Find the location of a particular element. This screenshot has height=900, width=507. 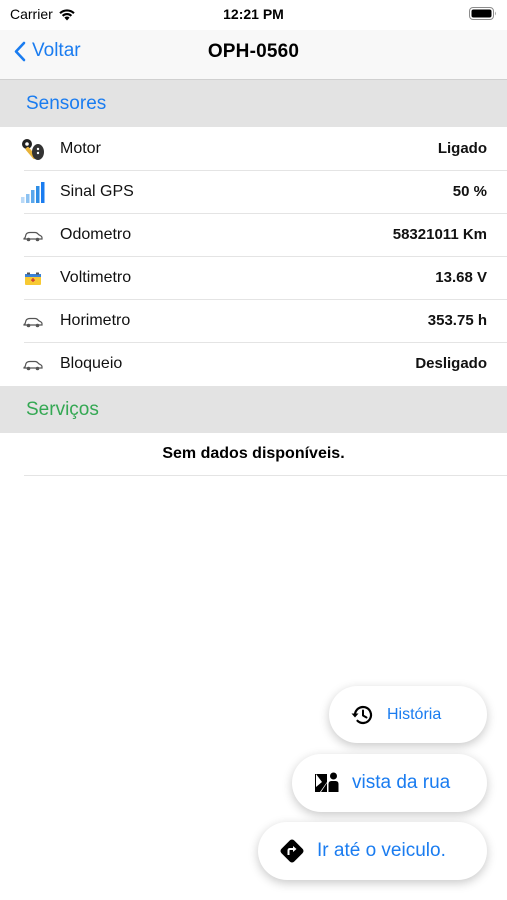

vista-da-rua-label: vista da rua is located at coordinates (401, 782).